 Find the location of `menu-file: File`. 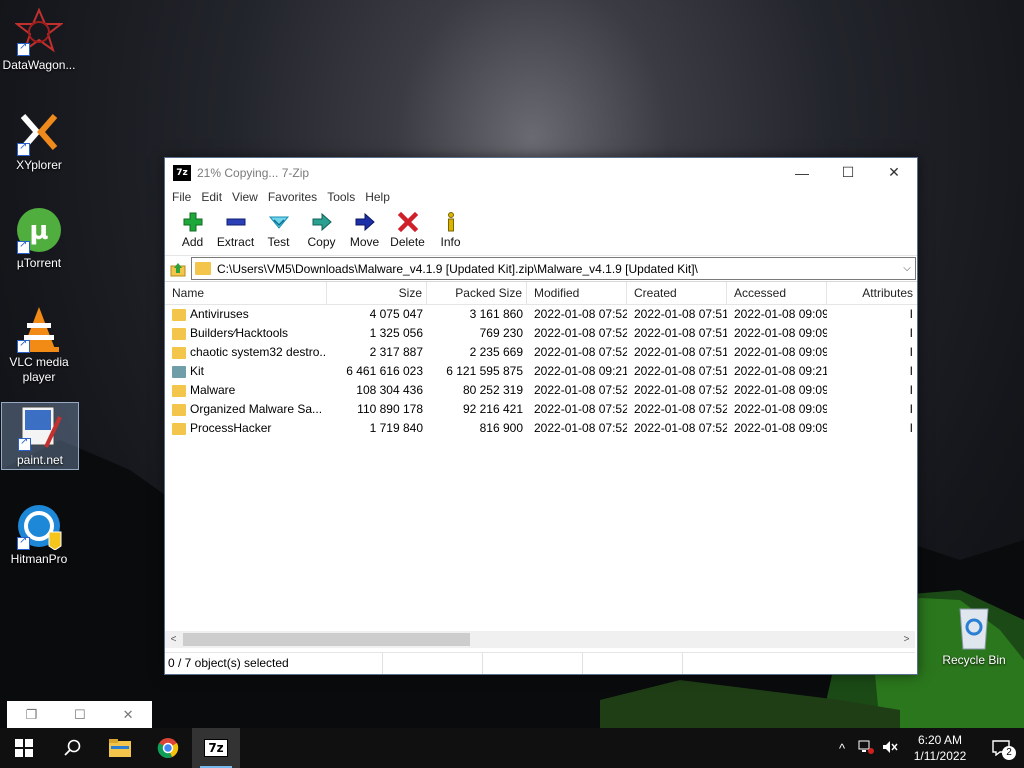

menu-file: File is located at coordinates (181, 197).